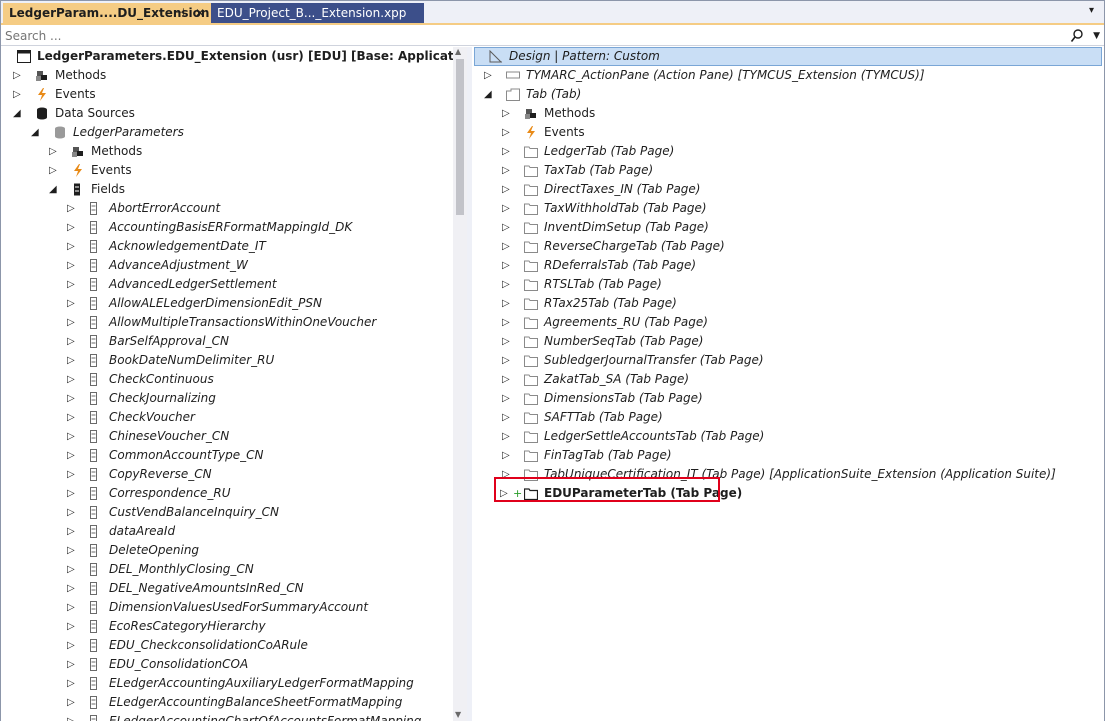 The width and height of the screenshot is (1105, 721). I want to click on tree-node-tab-page: ▷ SubledgerJournalTransfer (Tab Page), so click(788, 360).